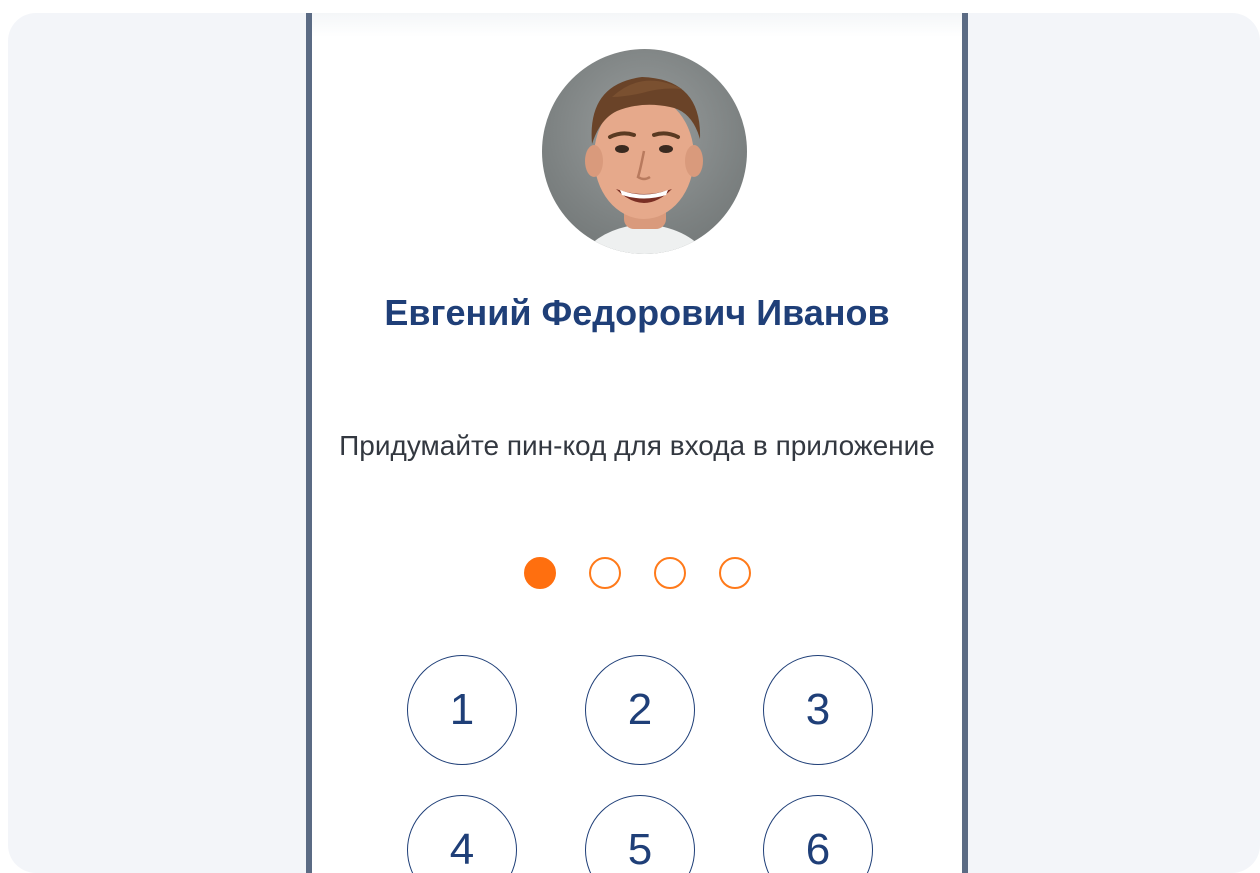 The width and height of the screenshot is (1260, 873). What do you see at coordinates (640, 834) in the screenshot?
I see `key-5-button: 5` at bounding box center [640, 834].